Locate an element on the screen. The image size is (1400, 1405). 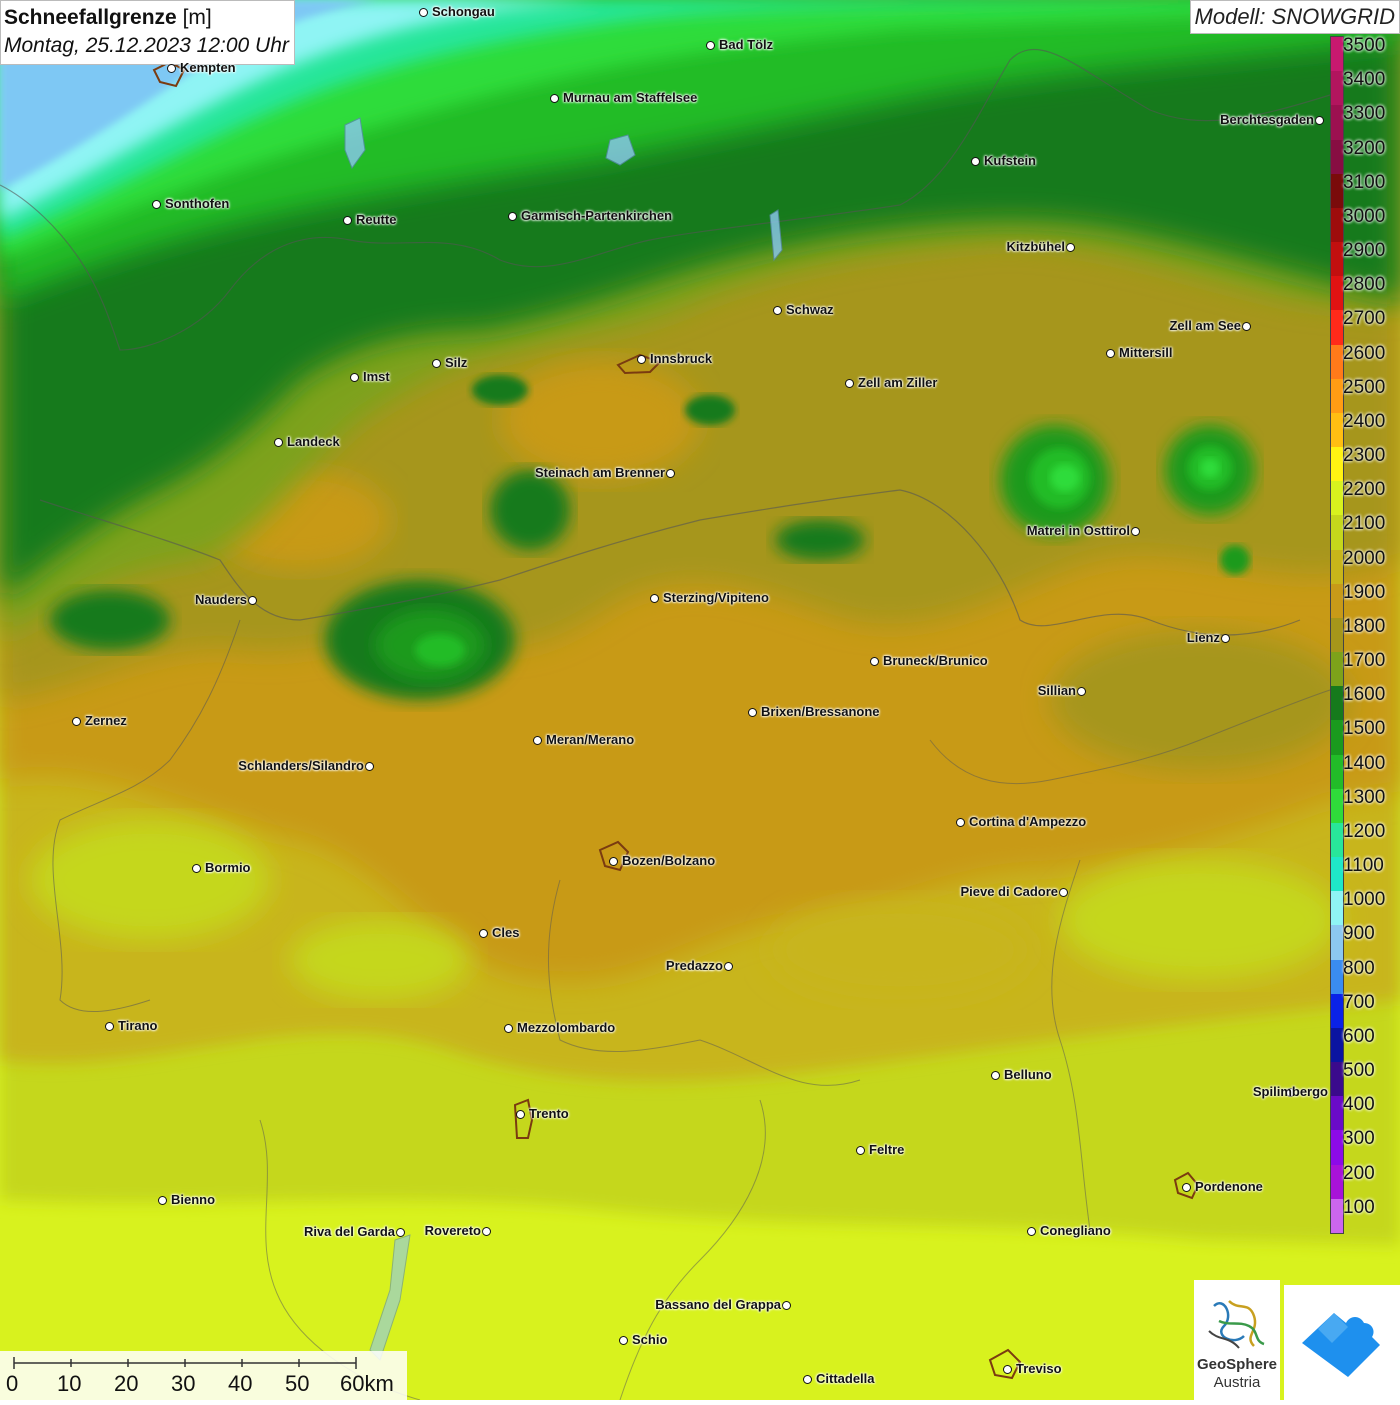
city-marker-pieve-di-cadore is located at coordinates (1063, 892).